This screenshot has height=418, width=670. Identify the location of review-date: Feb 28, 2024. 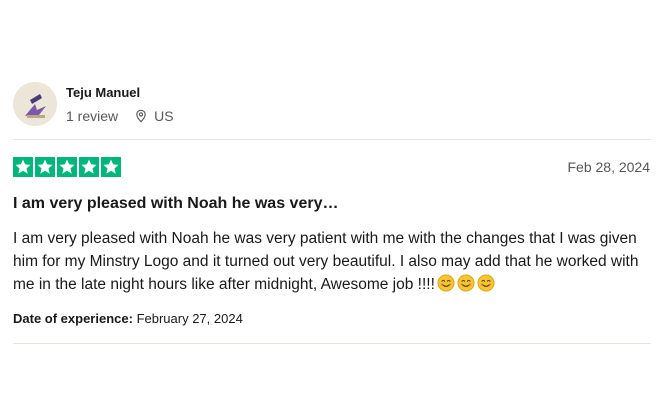
(608, 167).